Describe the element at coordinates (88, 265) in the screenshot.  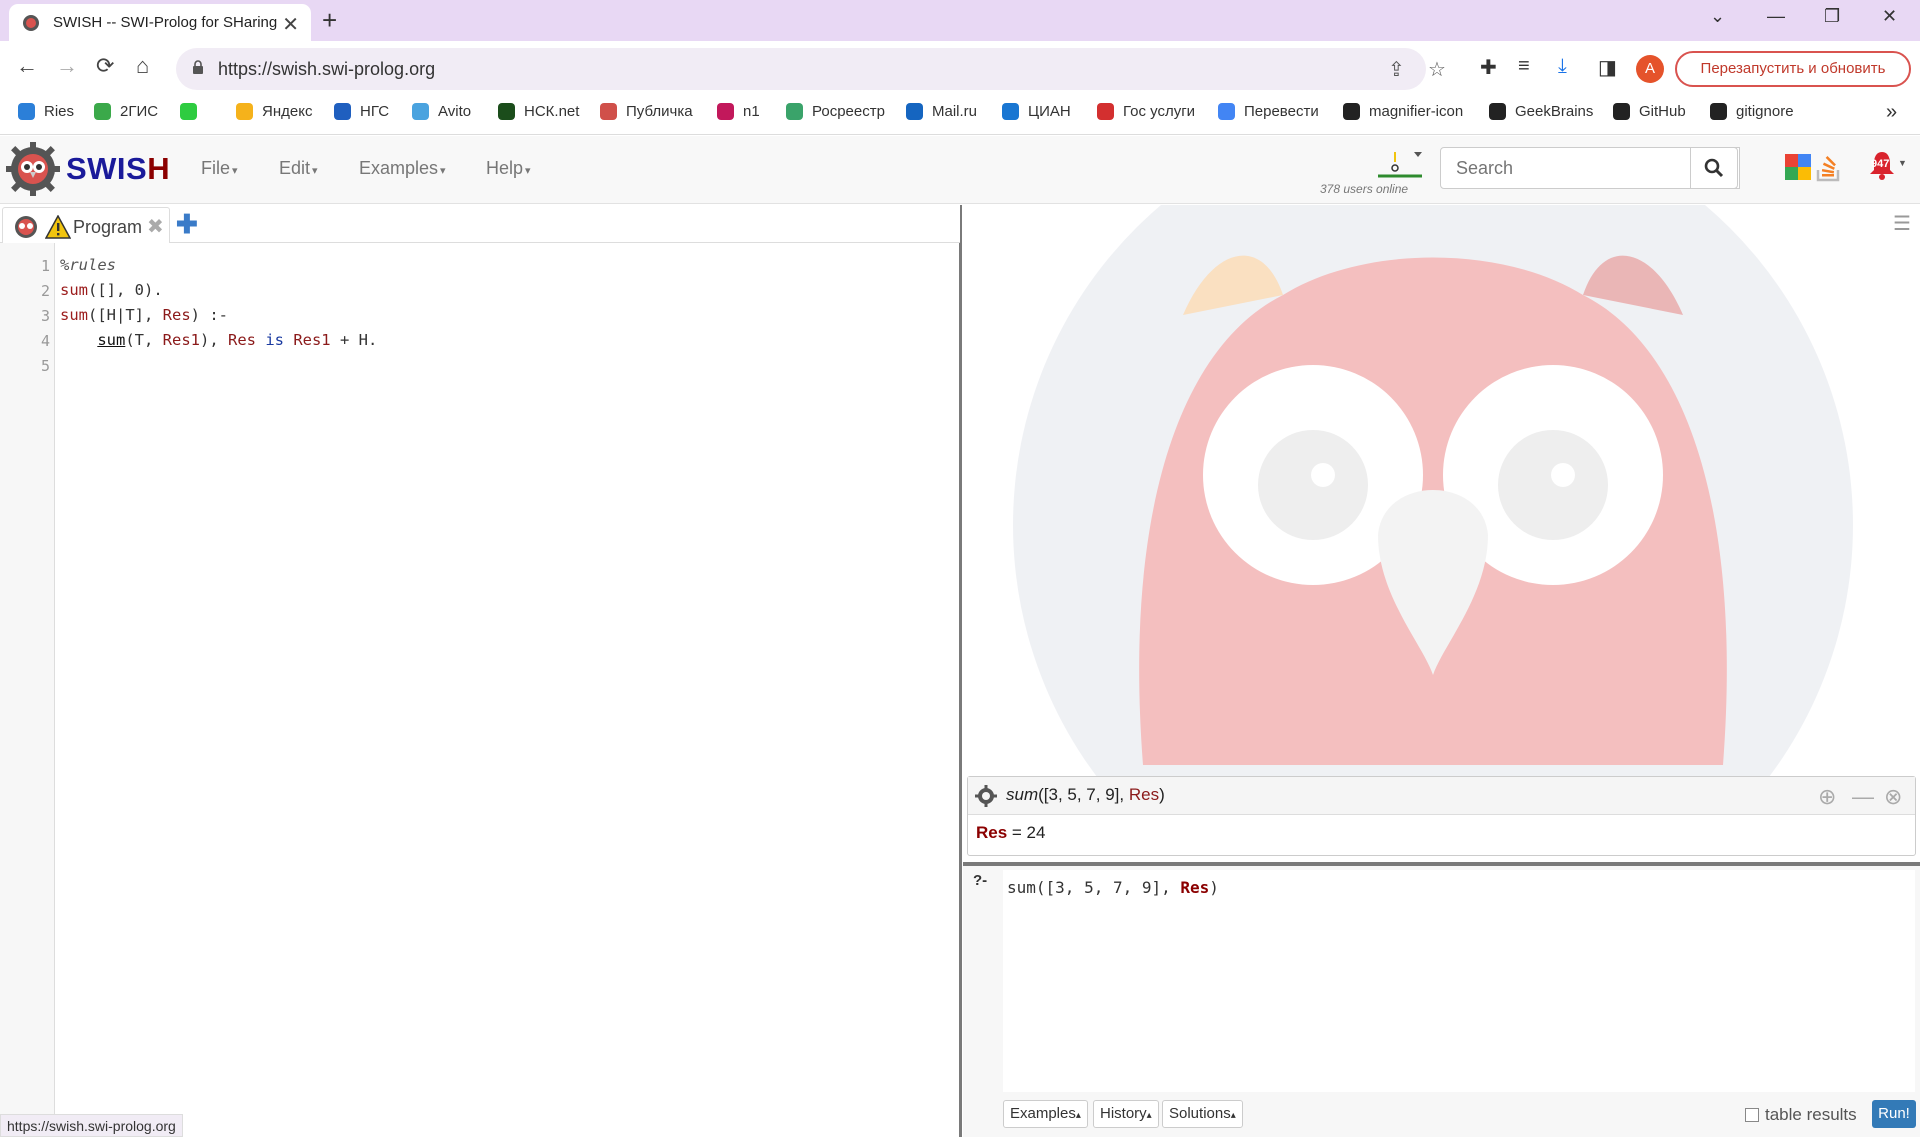
I see `code-line: %rules` at that location.